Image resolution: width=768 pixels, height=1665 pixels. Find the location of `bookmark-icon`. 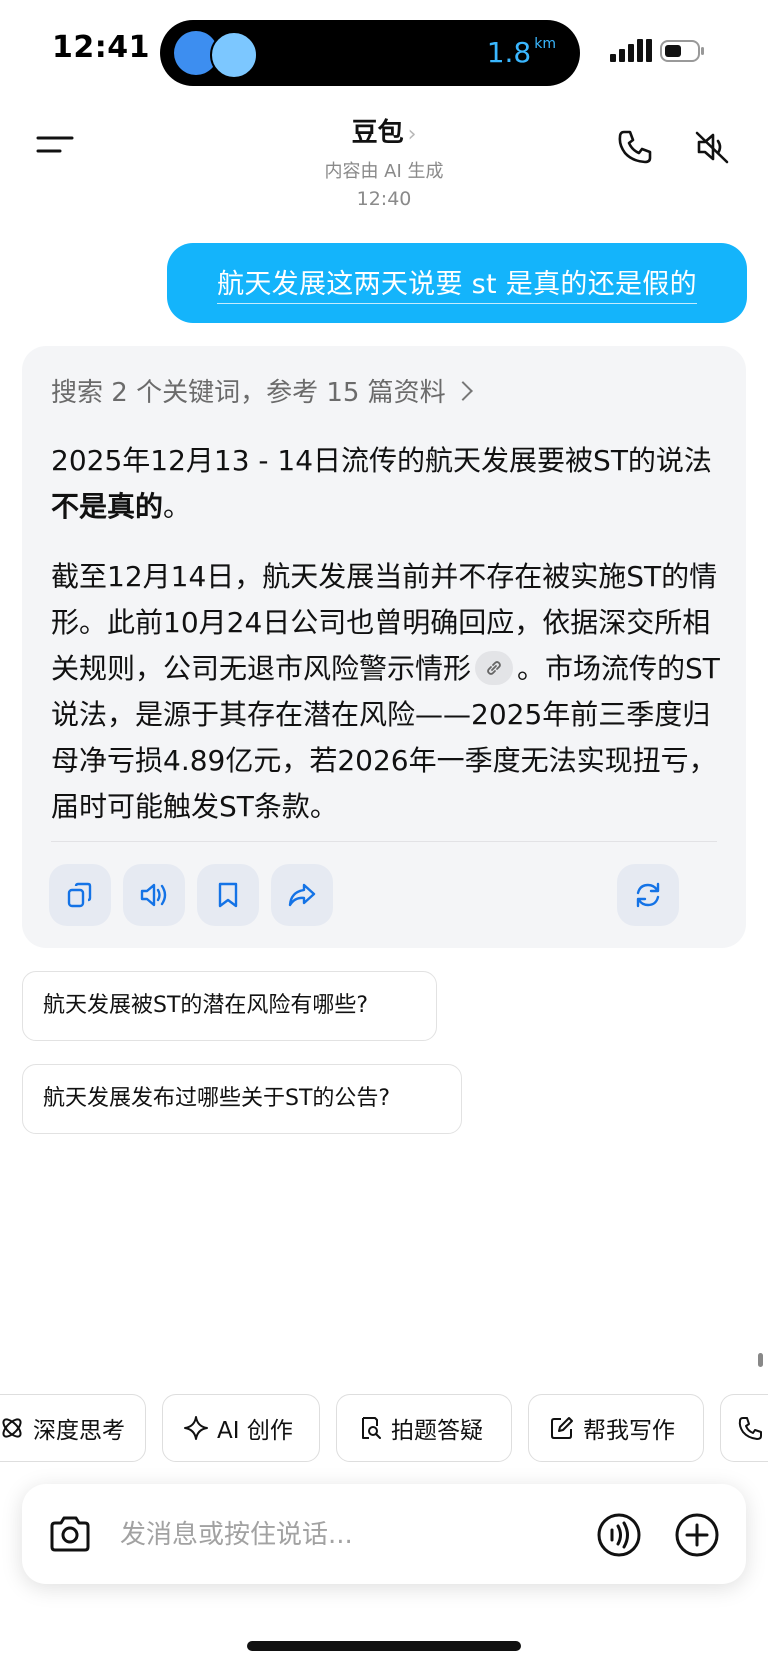

bookmark-icon is located at coordinates (228, 895).